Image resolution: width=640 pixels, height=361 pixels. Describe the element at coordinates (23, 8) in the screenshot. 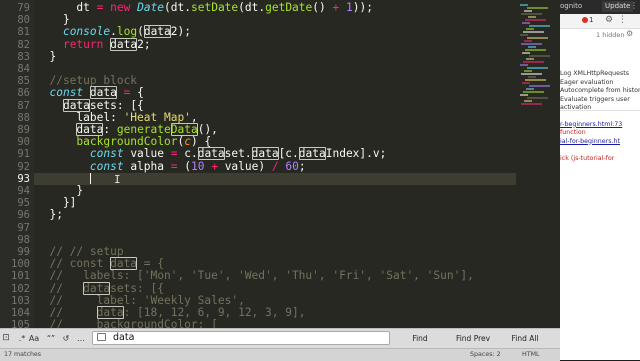

I see `line-number: 79` at that location.